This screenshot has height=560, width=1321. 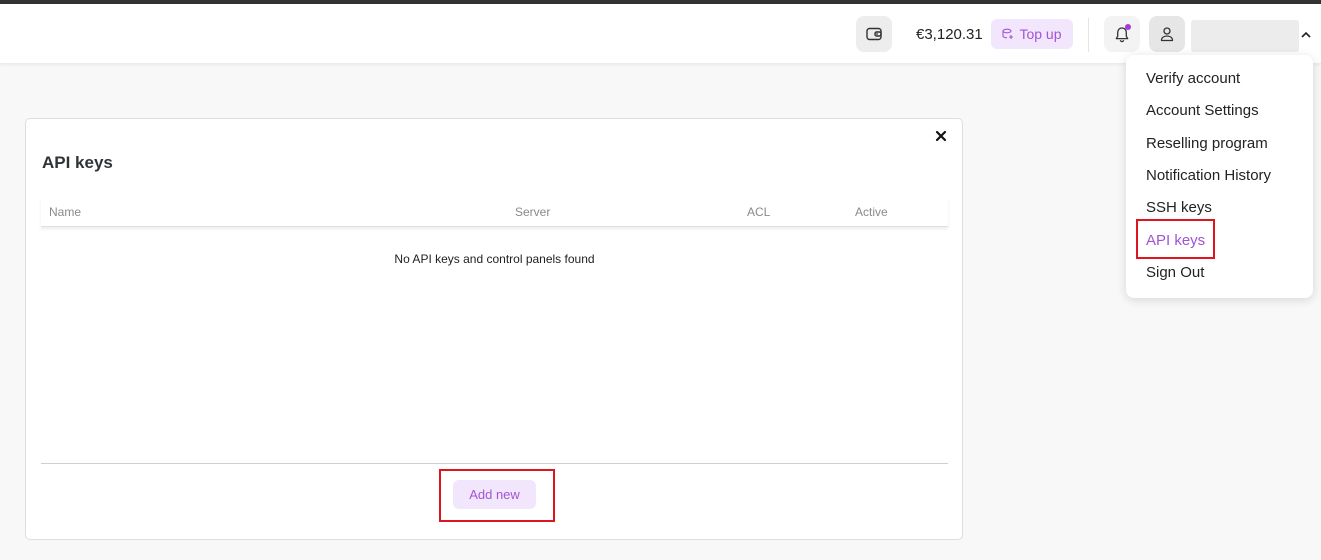 I want to click on user-icon, so click(x=1167, y=34).